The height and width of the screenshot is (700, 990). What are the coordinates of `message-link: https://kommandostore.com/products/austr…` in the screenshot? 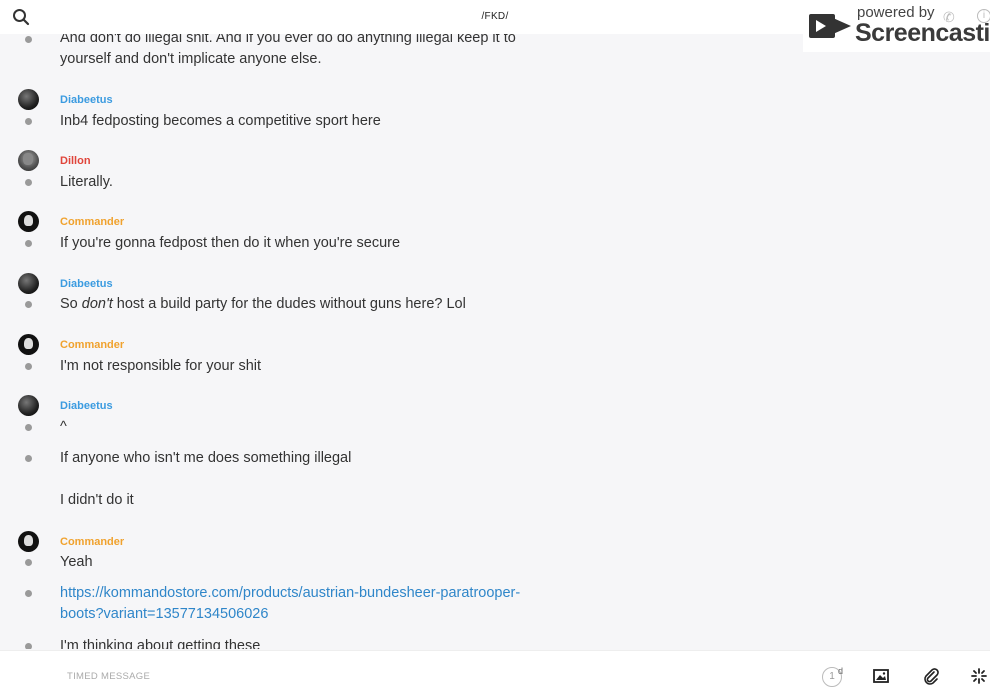 It's located at (295, 604).